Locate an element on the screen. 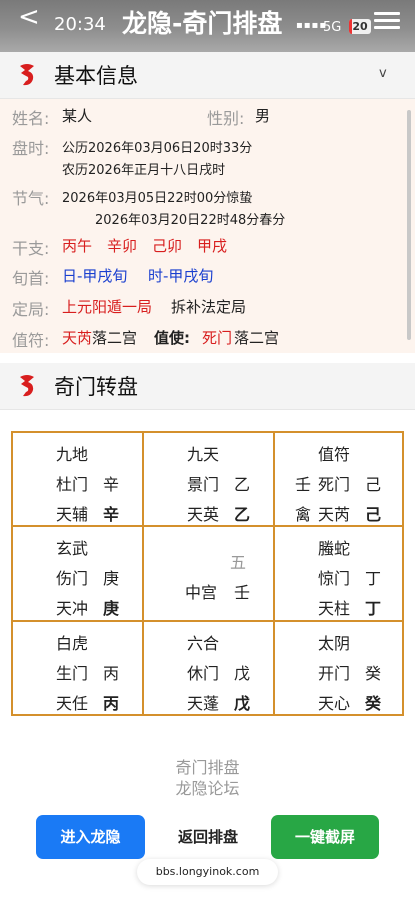 The width and height of the screenshot is (415, 900). basic-info-title: 基本信息 is located at coordinates (96, 76).